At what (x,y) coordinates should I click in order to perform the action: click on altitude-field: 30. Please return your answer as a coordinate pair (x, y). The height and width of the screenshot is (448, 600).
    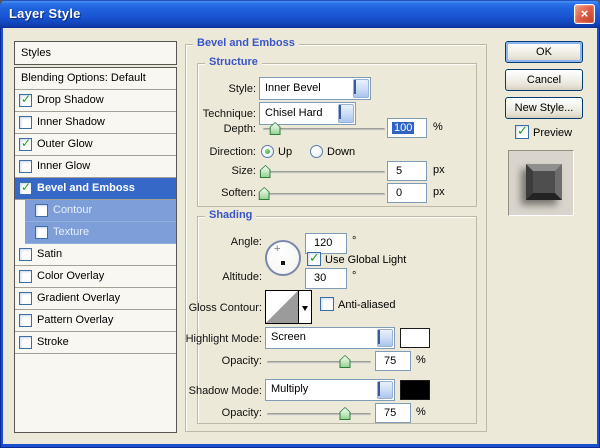
    Looking at the image, I should click on (326, 278).